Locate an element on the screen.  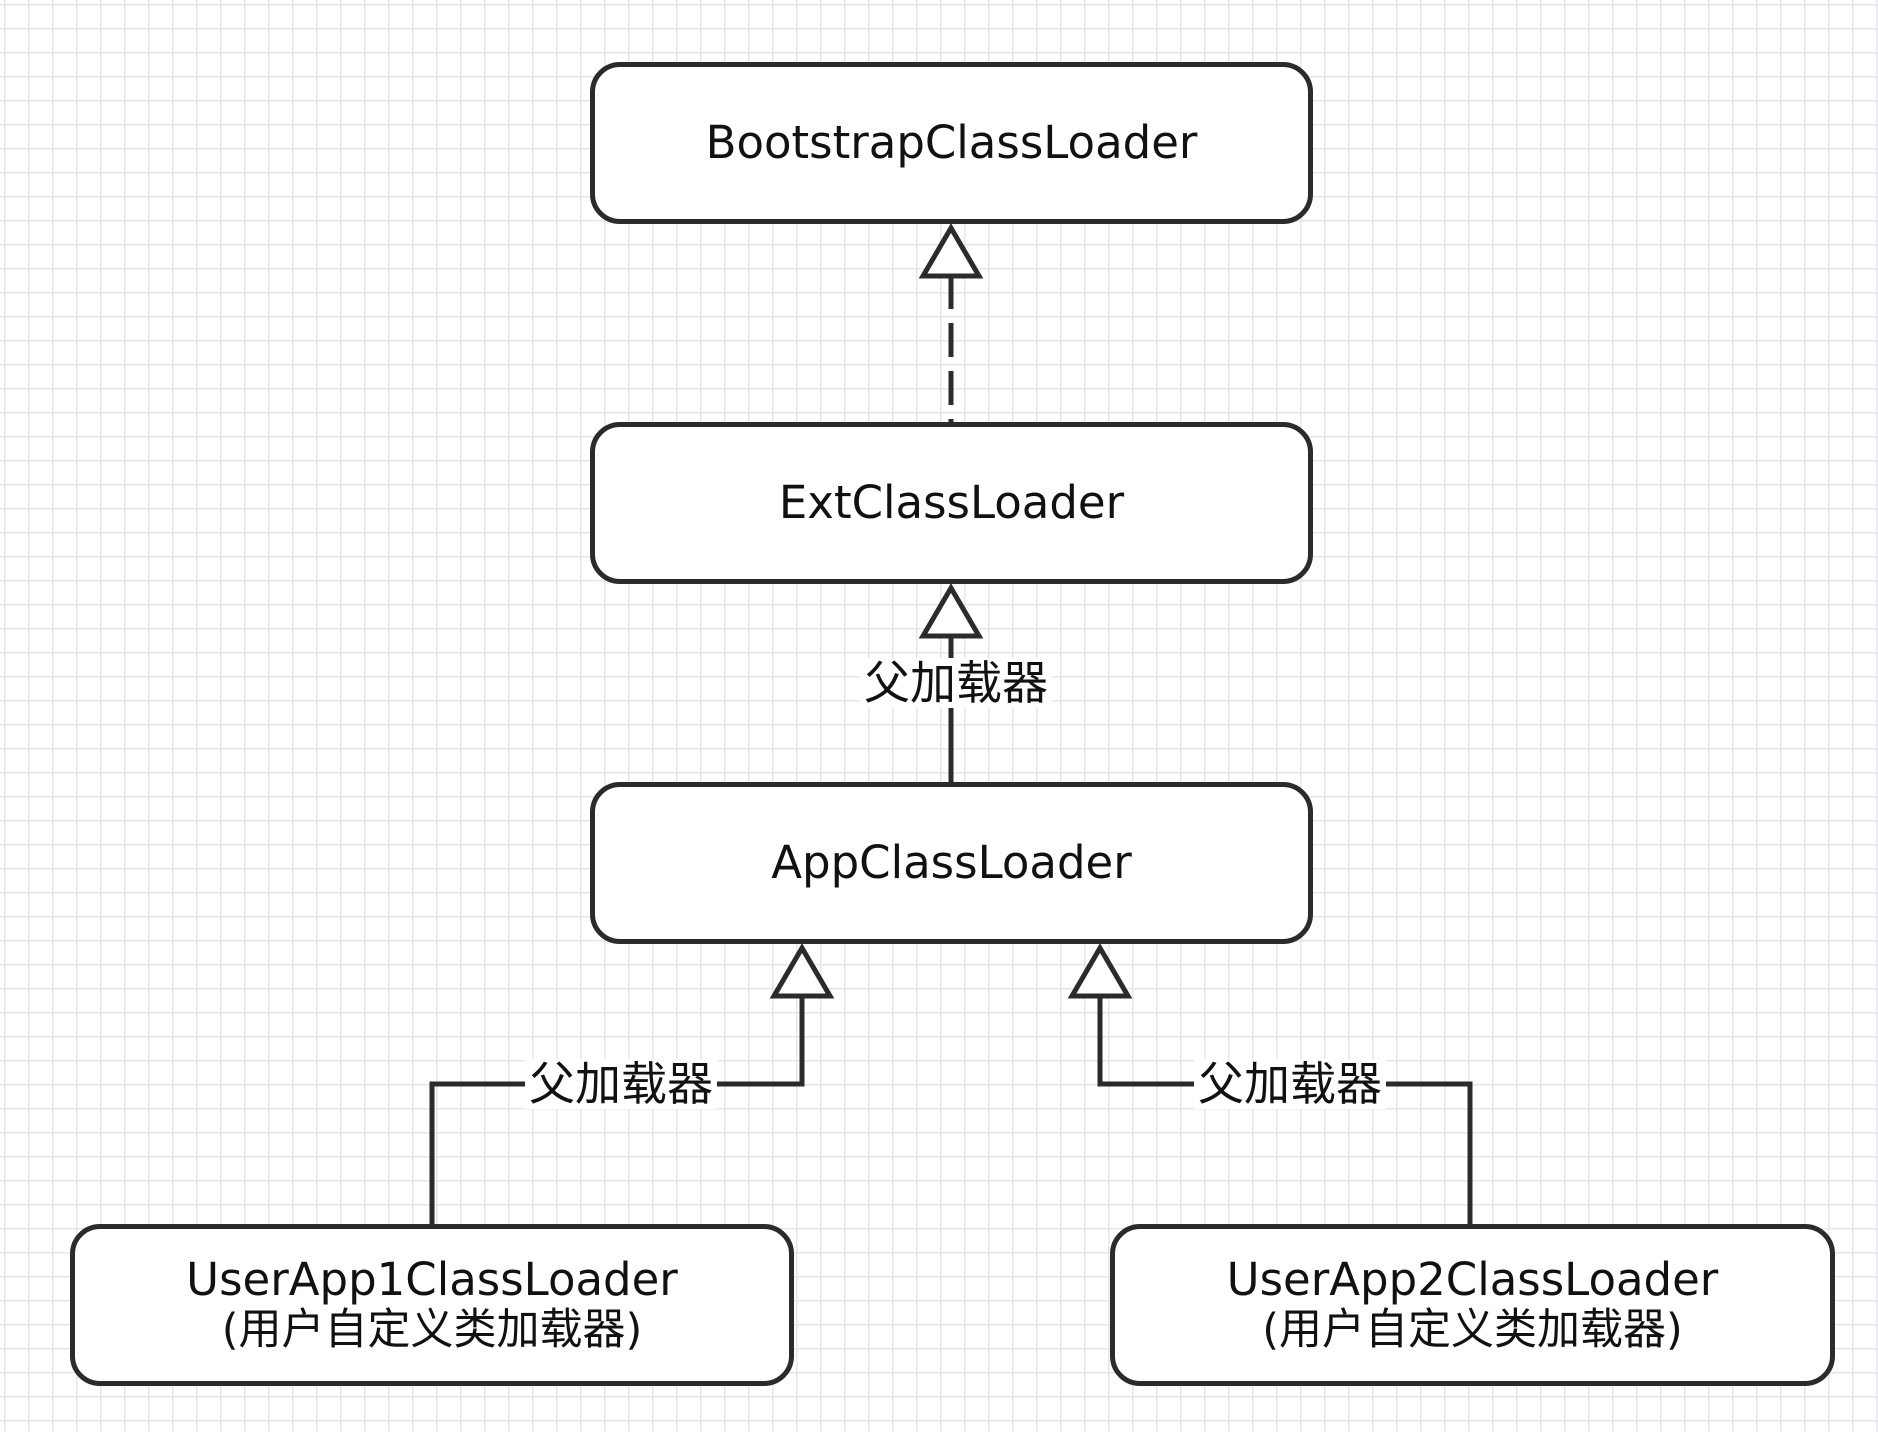
node-bootstrap-class-loader: BootstrapClassLoader is located at coordinates (951, 143).